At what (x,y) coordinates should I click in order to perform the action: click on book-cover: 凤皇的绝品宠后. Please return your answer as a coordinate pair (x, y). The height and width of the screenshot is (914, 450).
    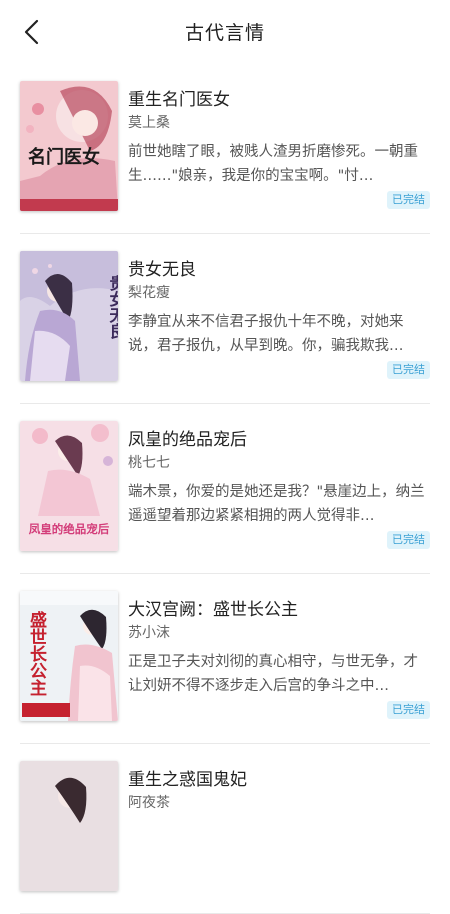
    Looking at the image, I should click on (69, 486).